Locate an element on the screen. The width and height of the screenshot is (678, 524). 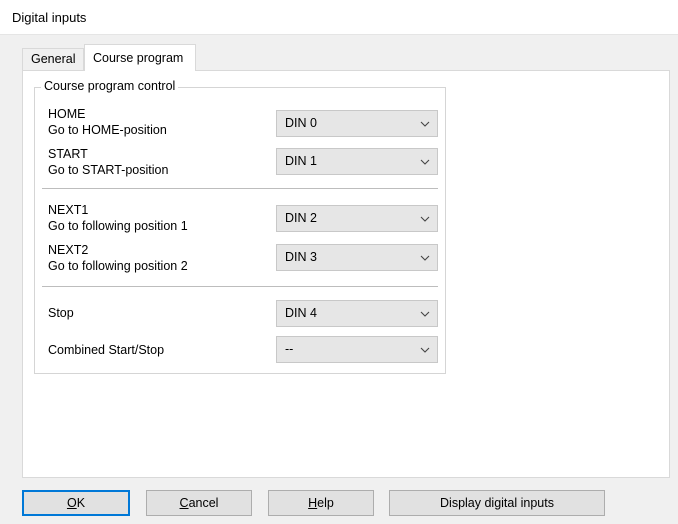
cancel-mnemonic: C is located at coordinates (184, 503).